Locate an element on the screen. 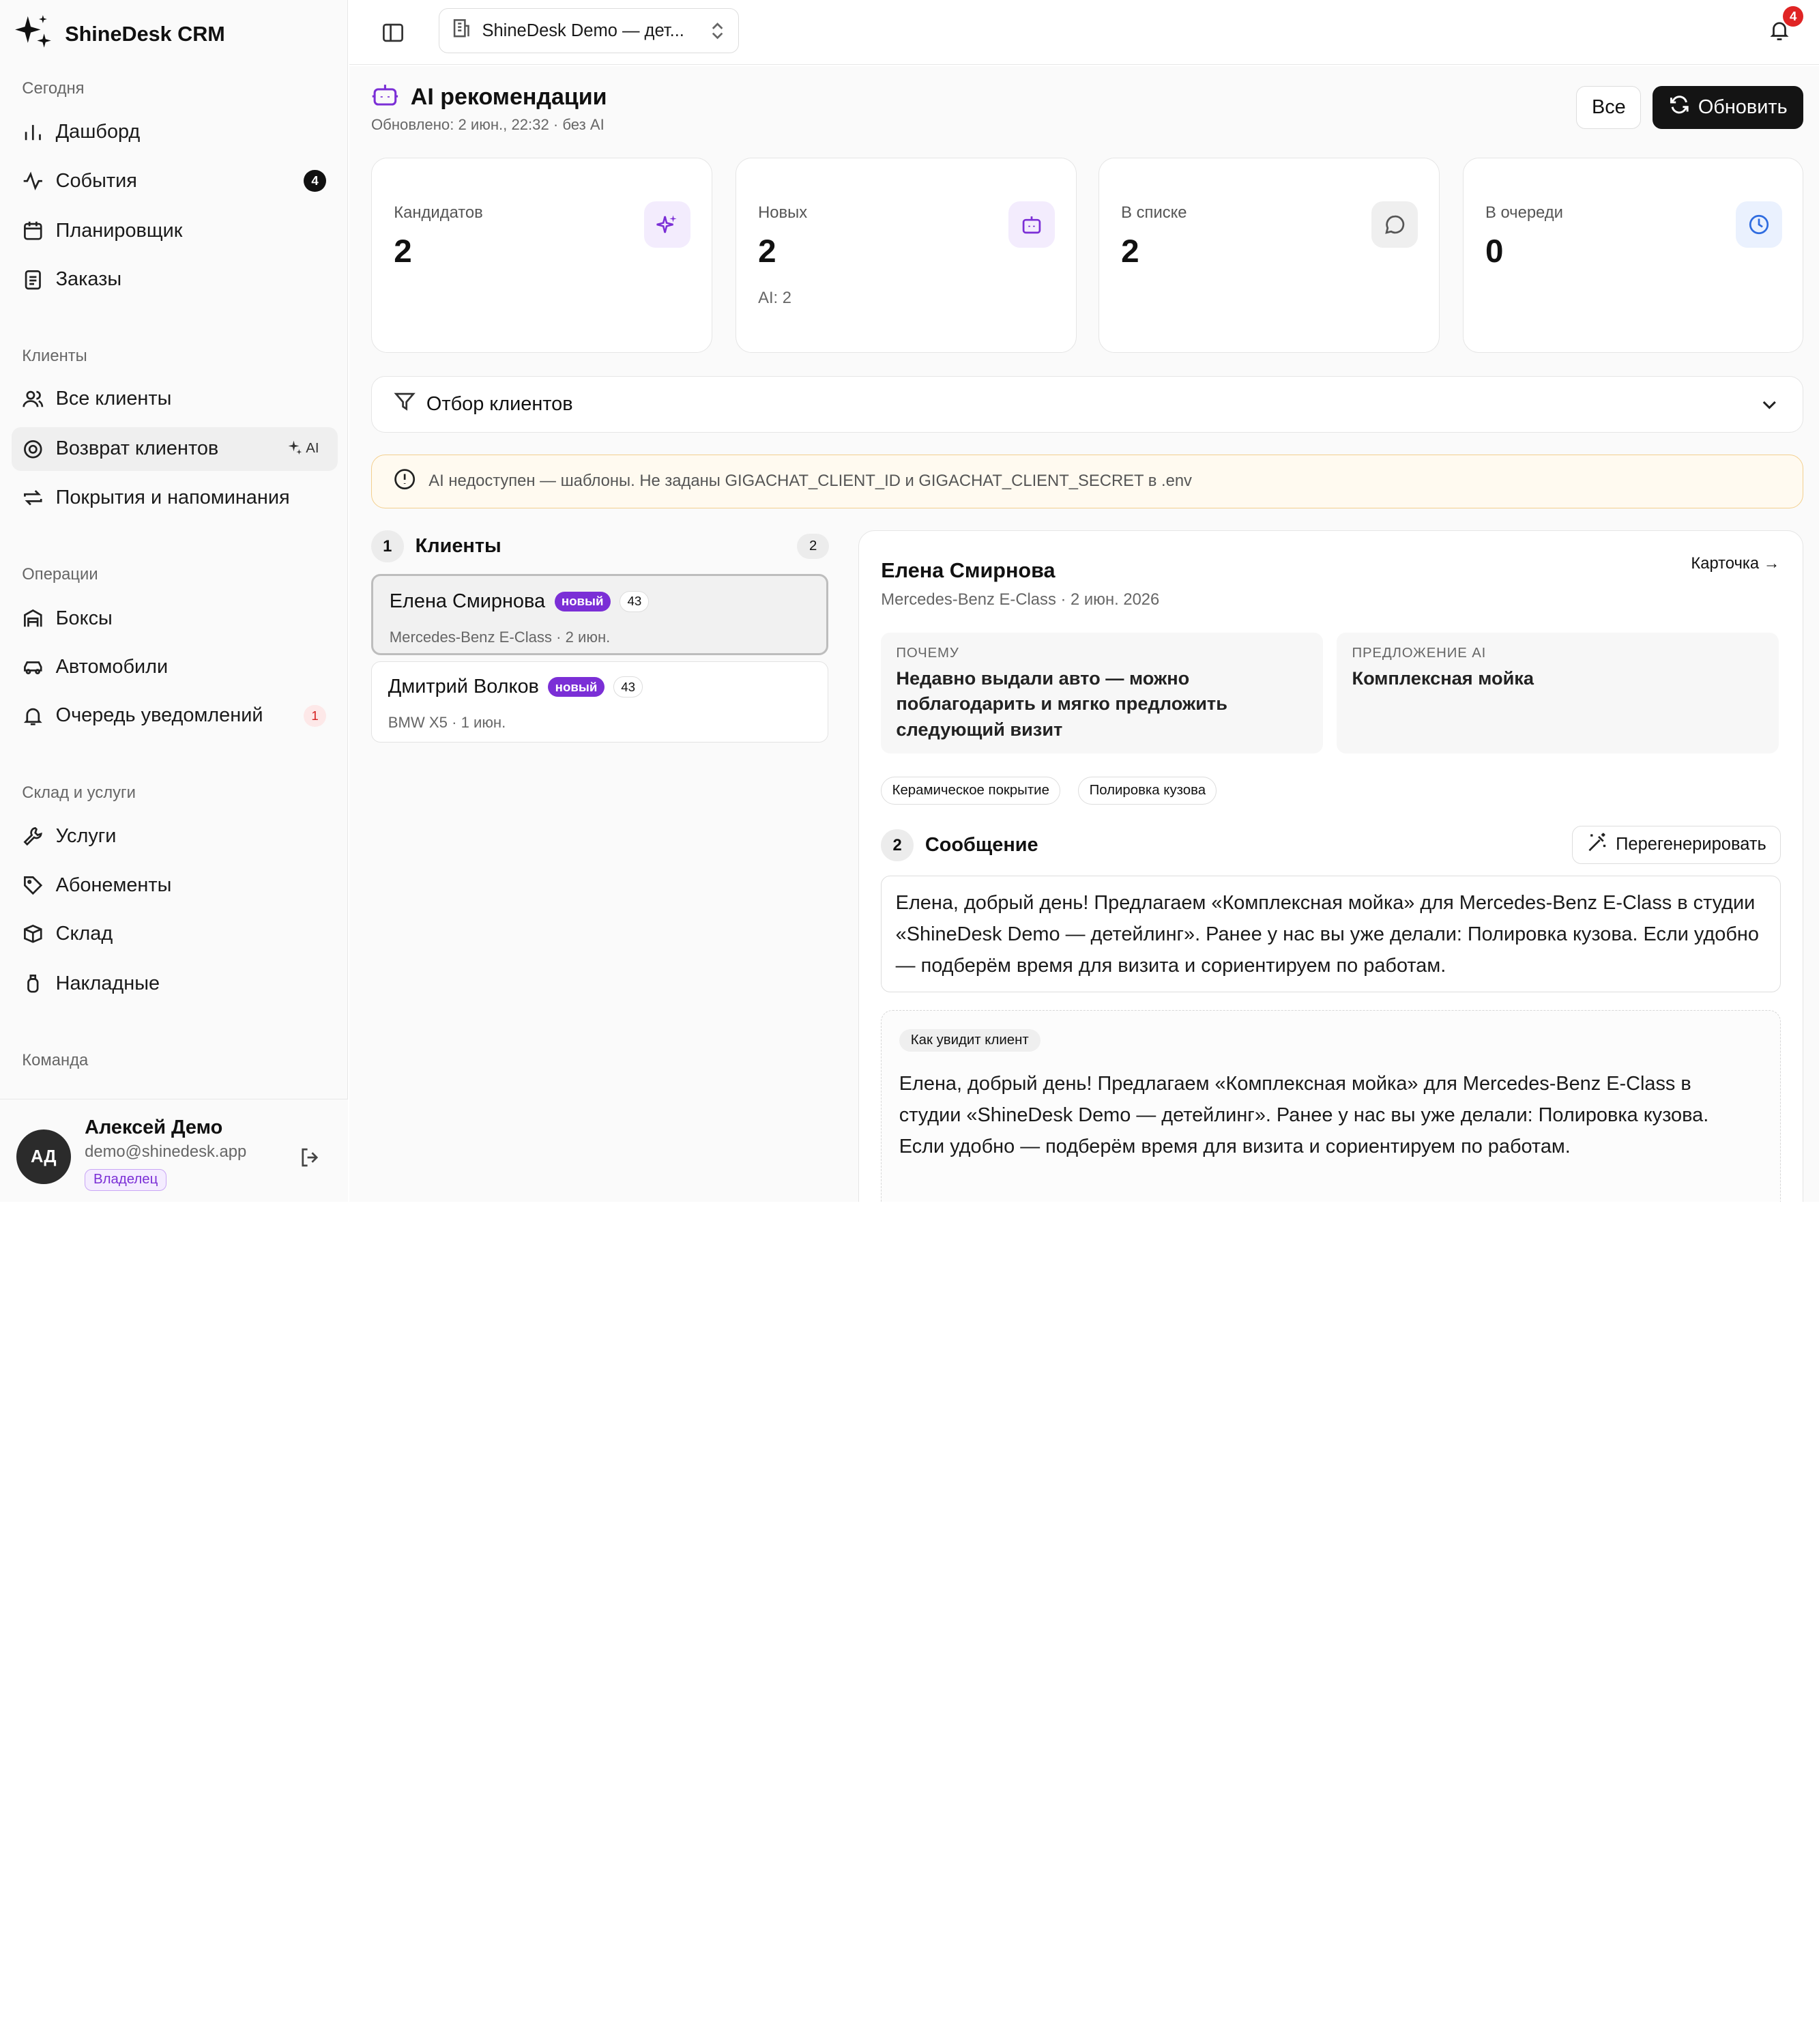 The height and width of the screenshot is (2044, 1819). card-link: Карточка → is located at coordinates (1735, 563).